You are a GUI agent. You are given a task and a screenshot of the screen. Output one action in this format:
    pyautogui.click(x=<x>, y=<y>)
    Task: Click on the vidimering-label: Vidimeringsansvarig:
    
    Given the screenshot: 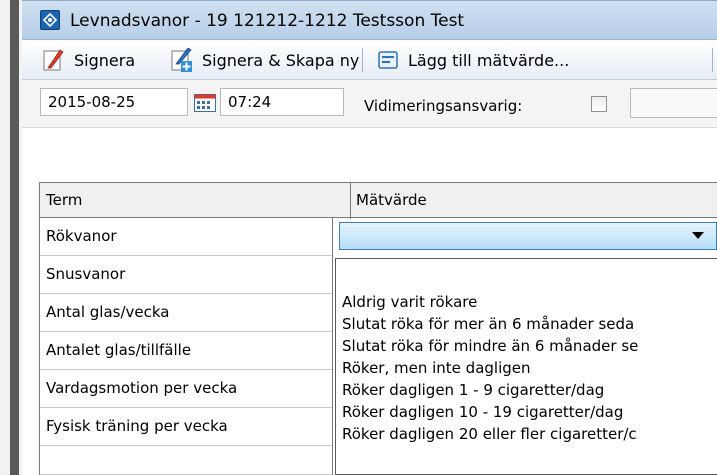 What is the action you would take?
    pyautogui.click(x=443, y=106)
    